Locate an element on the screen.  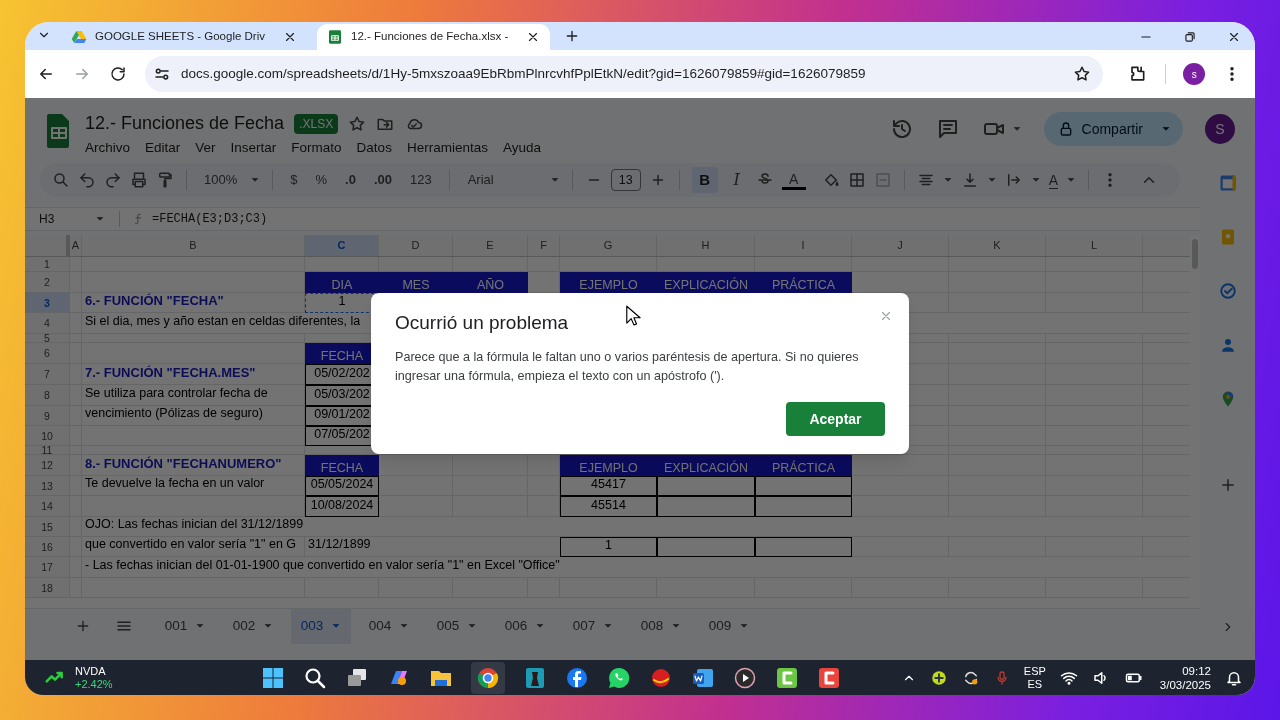
reload-icon is located at coordinates (118, 74).